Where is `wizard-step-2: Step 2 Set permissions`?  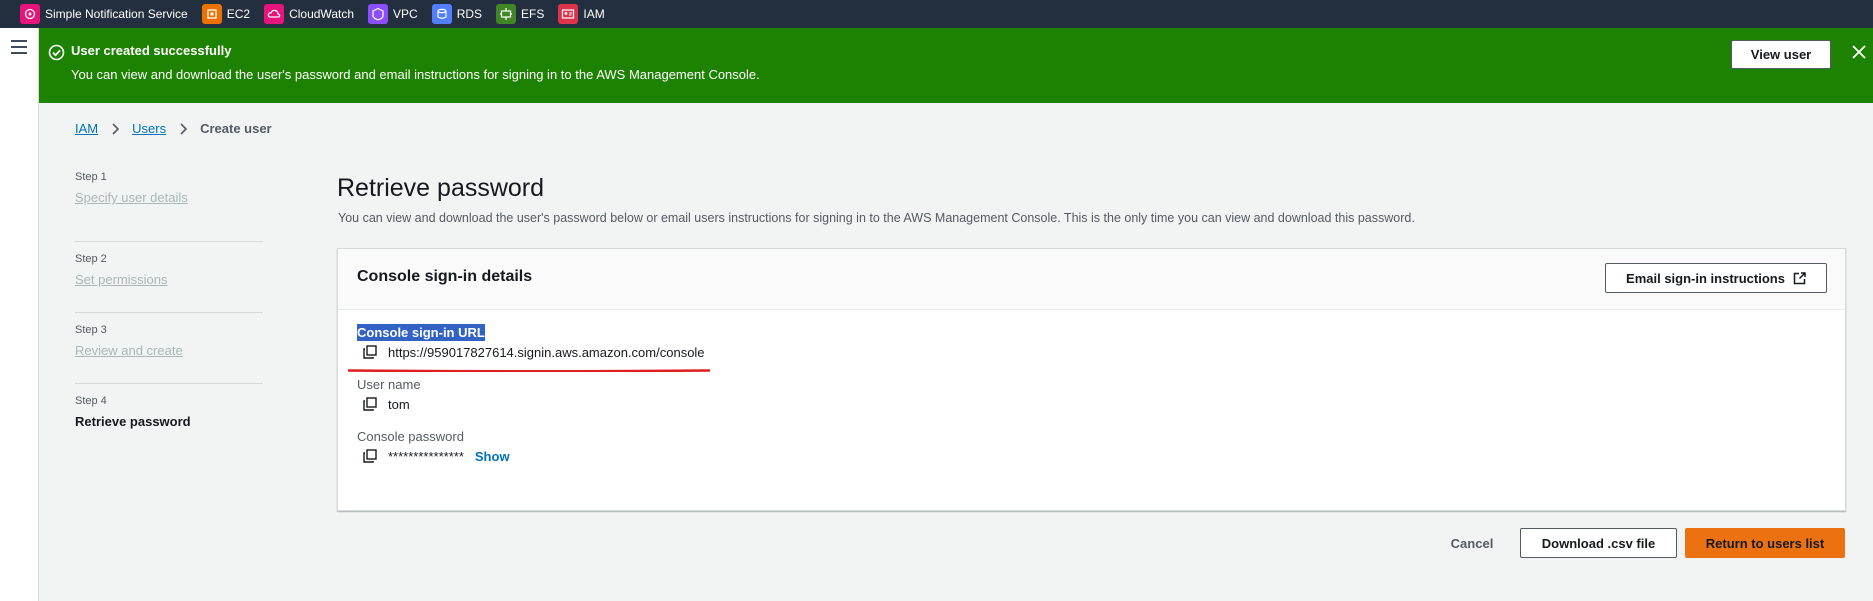
wizard-step-2: Step 2 Set permissions is located at coordinates (169, 277).